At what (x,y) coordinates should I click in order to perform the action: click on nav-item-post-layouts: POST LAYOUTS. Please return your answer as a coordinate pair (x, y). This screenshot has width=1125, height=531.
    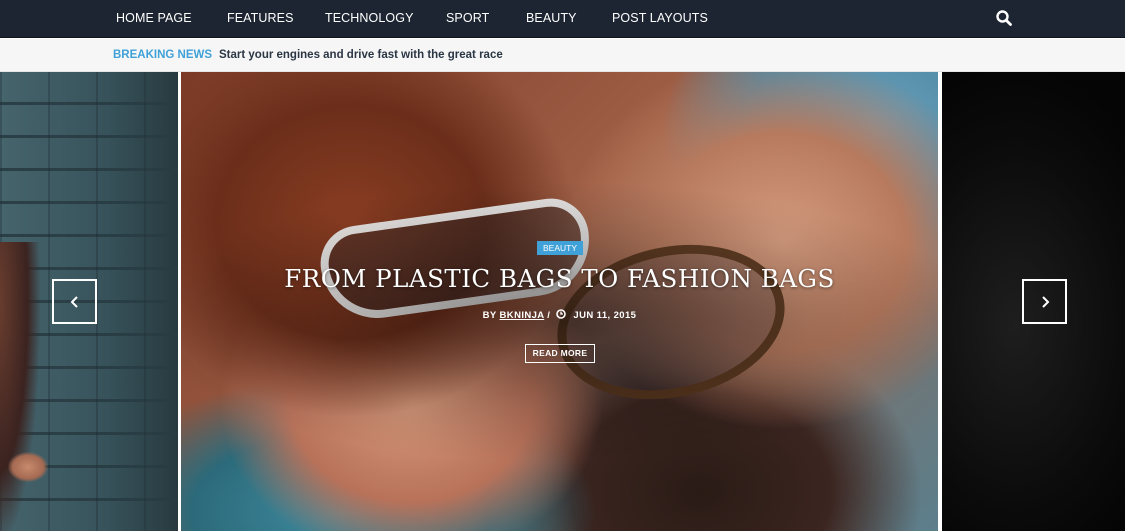
    Looking at the image, I should click on (660, 19).